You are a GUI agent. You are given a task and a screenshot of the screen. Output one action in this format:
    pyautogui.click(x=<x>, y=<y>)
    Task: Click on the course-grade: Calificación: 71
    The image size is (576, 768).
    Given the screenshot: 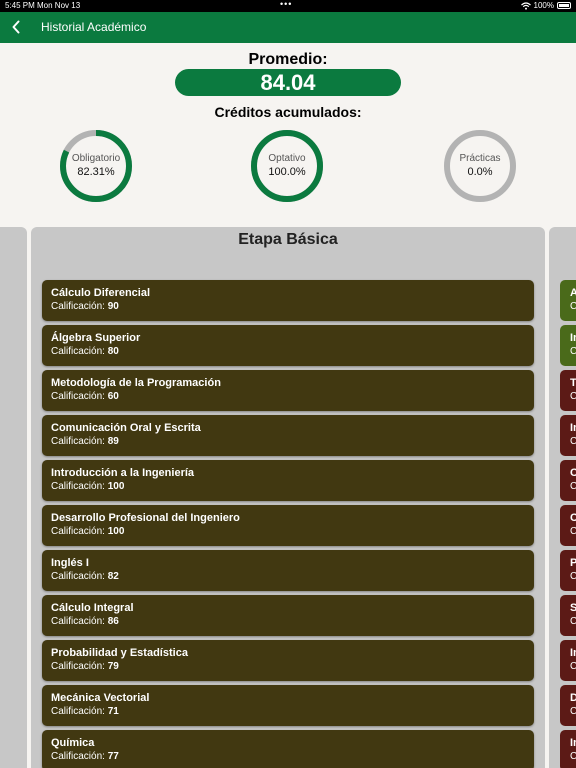 What is the action you would take?
    pyautogui.click(x=85, y=711)
    